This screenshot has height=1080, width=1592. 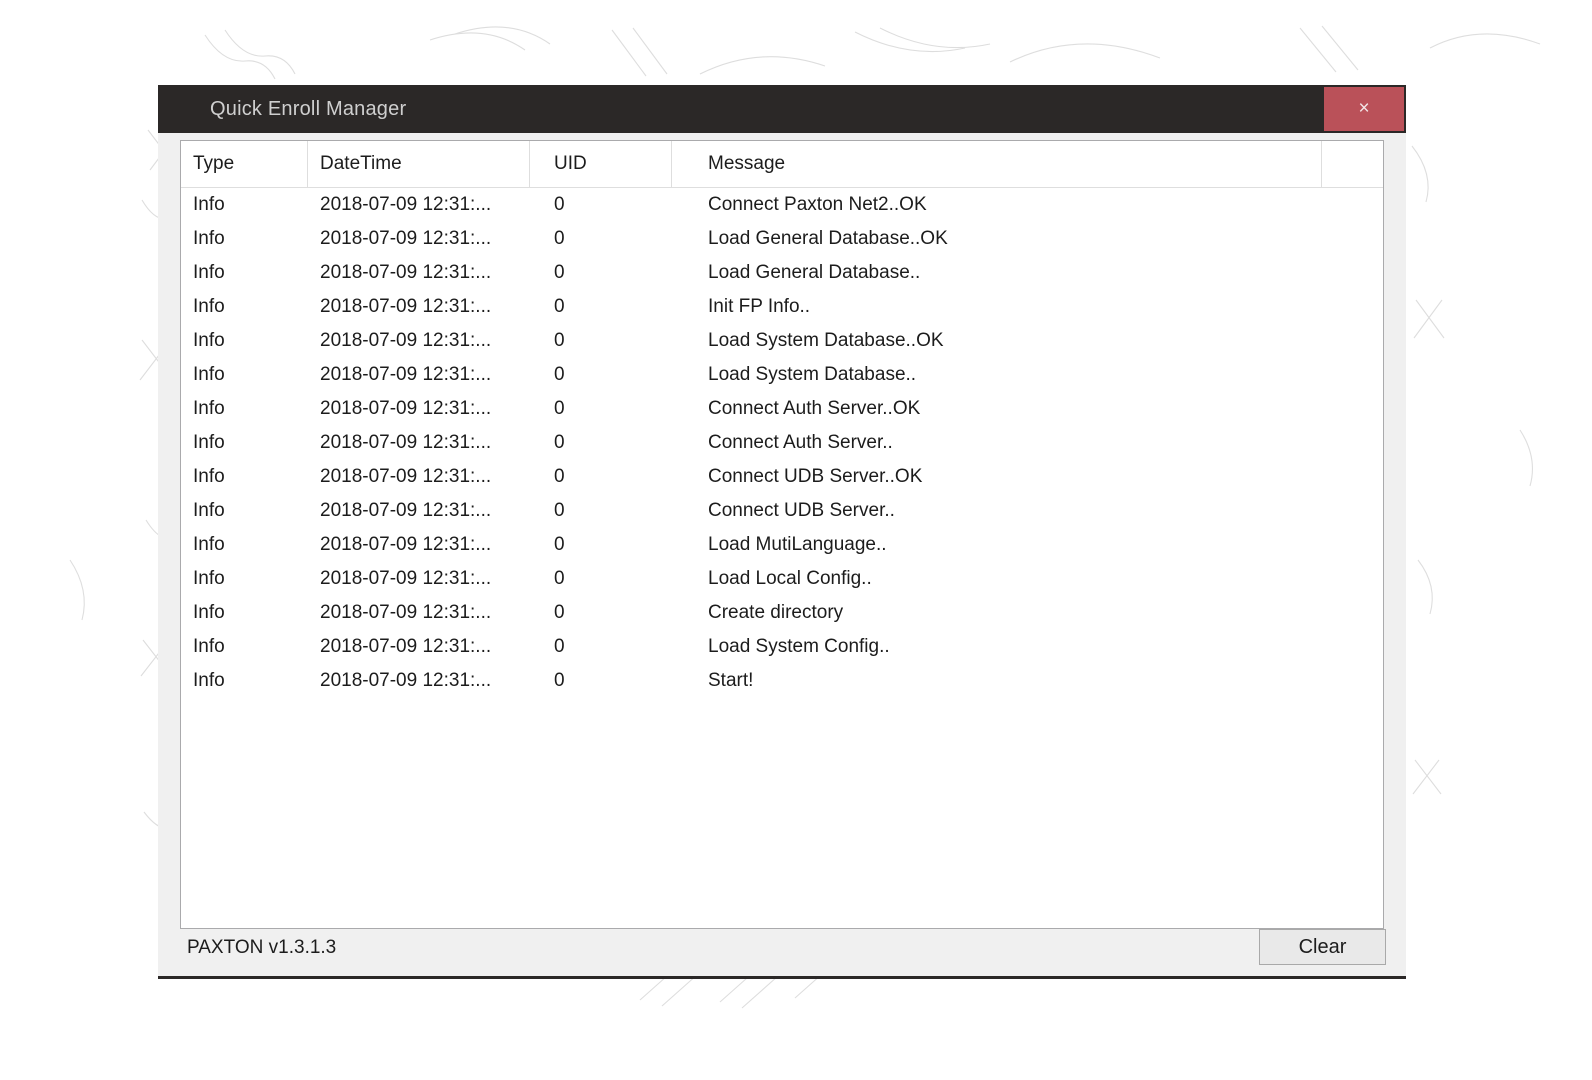 What do you see at coordinates (799, 646) in the screenshot?
I see `cell-message: Load System Config..` at bounding box center [799, 646].